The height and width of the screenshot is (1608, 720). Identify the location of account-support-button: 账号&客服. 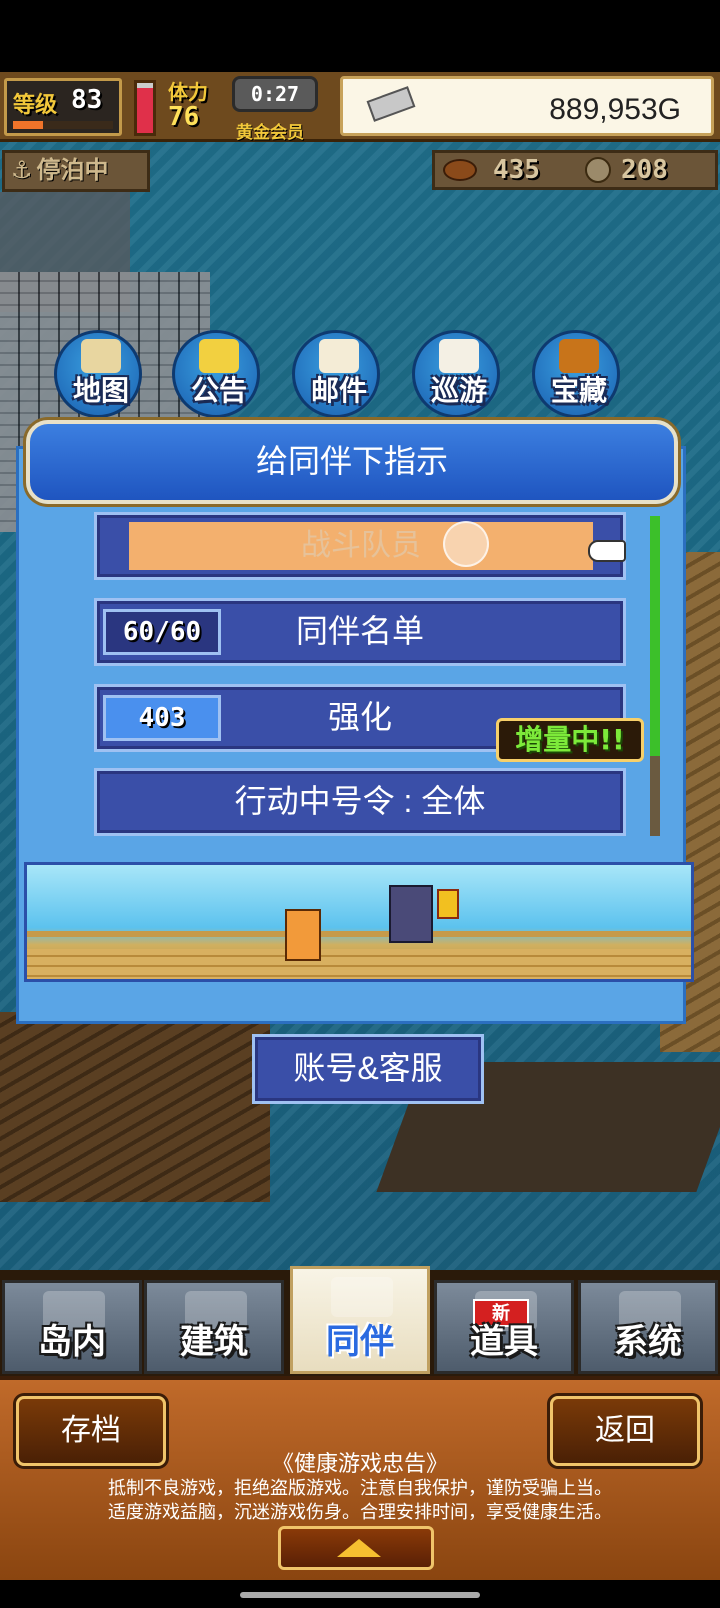
(368, 1069).